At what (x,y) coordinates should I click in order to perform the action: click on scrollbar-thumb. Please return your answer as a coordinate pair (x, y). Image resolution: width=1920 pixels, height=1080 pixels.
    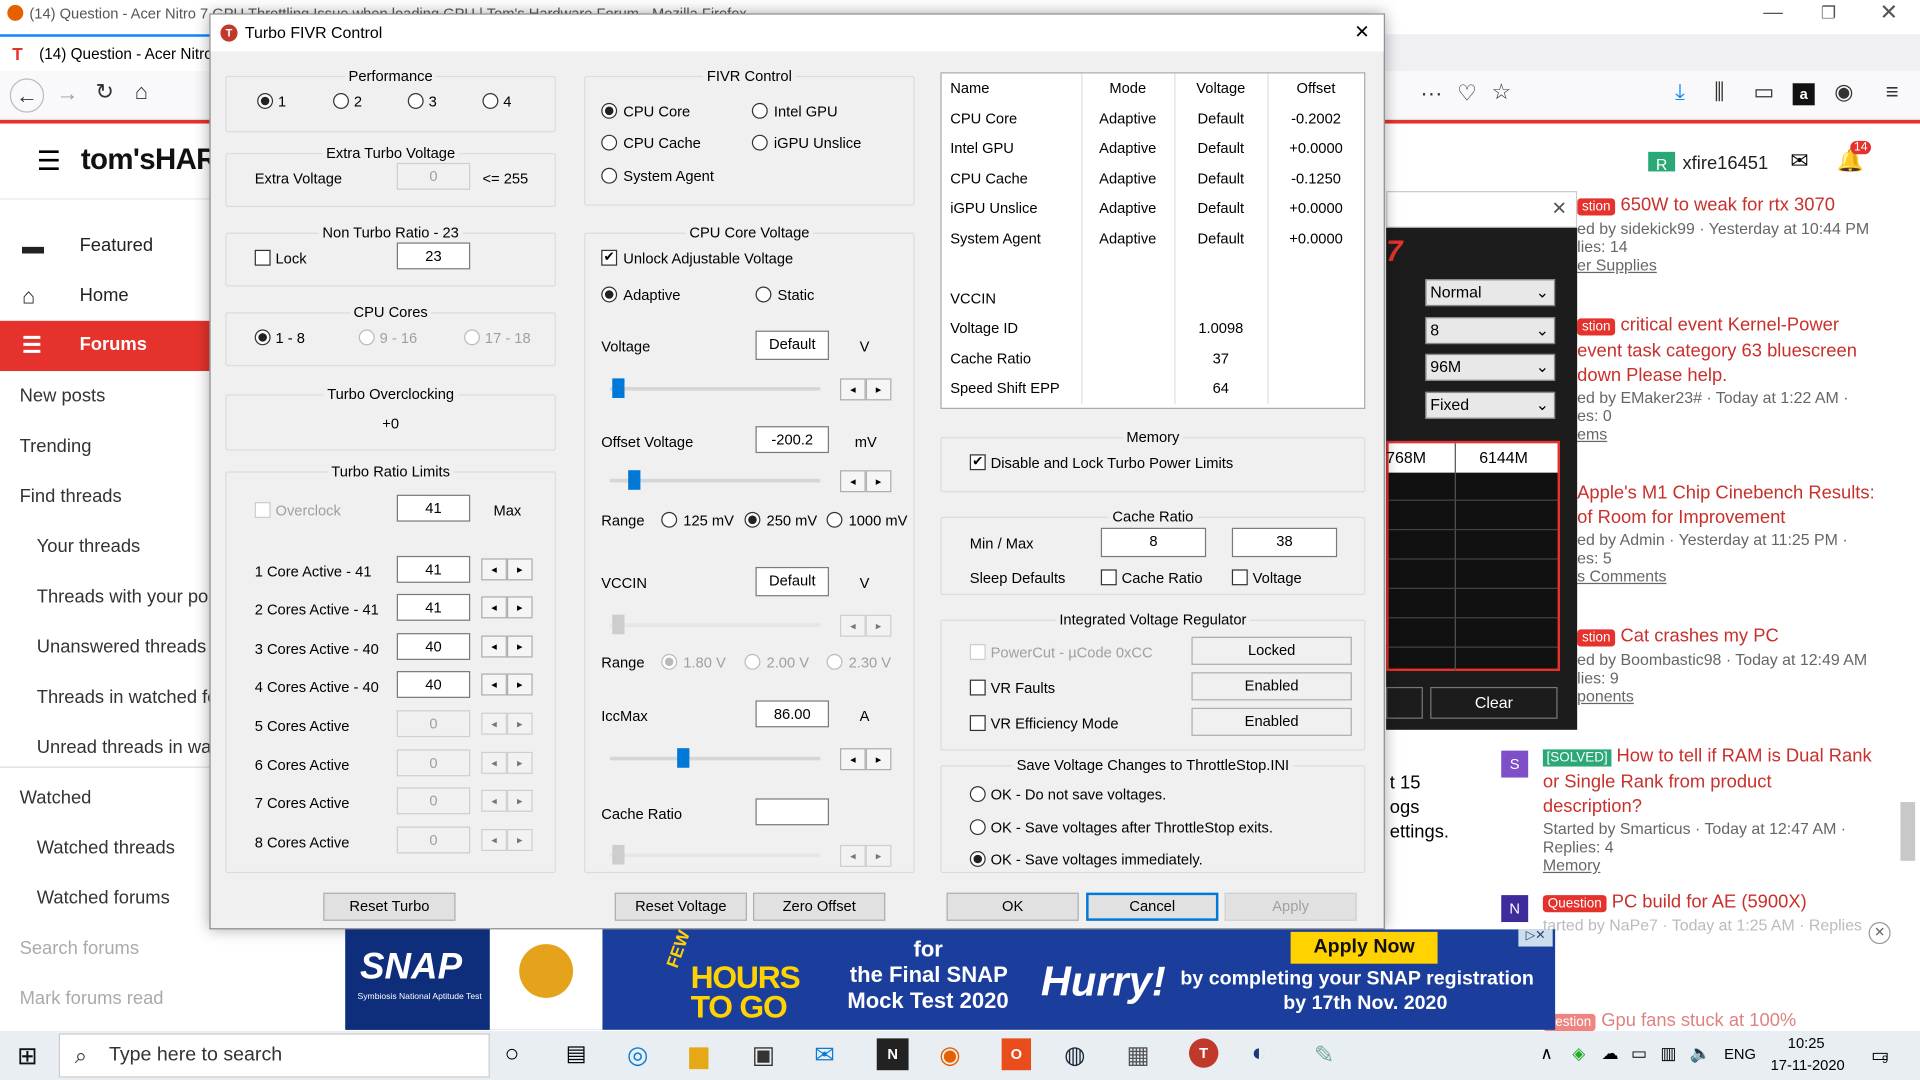
    Looking at the image, I should click on (1908, 831).